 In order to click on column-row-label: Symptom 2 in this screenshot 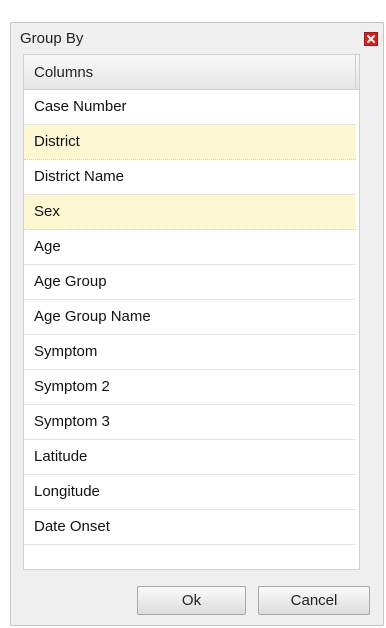, I will do `click(72, 386)`.